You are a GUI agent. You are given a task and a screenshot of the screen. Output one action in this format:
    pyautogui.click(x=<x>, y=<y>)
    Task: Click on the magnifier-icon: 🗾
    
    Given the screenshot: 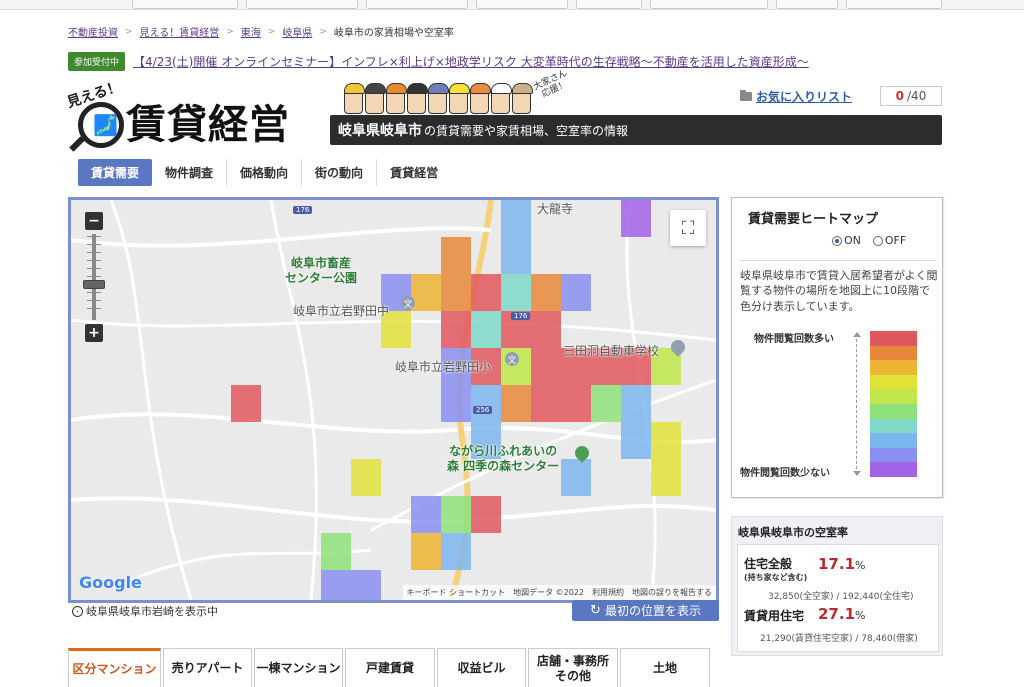 What is the action you would take?
    pyautogui.click(x=96, y=127)
    